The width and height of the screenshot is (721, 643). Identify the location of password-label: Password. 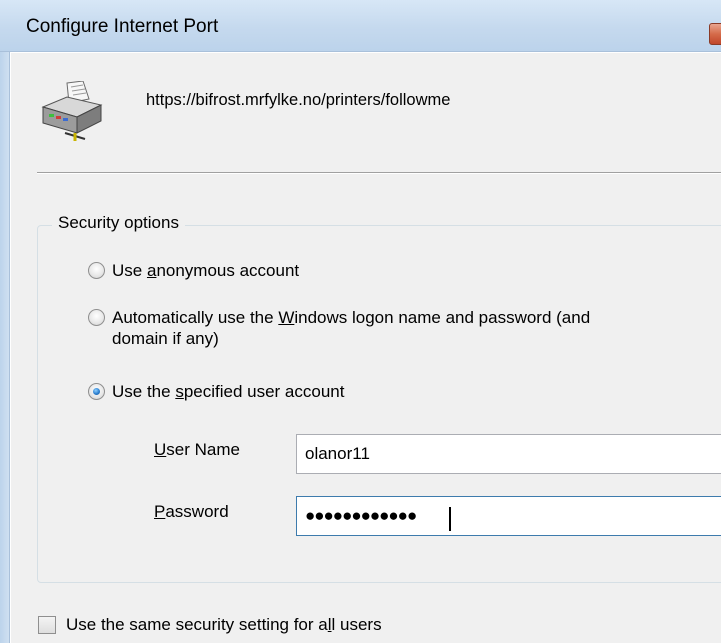
(191, 511).